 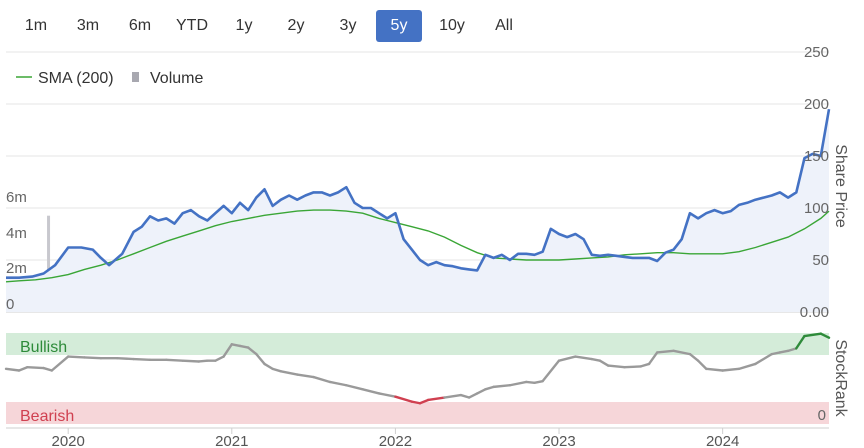 What do you see at coordinates (816, 104) in the screenshot?
I see `share-price-tick: 200` at bounding box center [816, 104].